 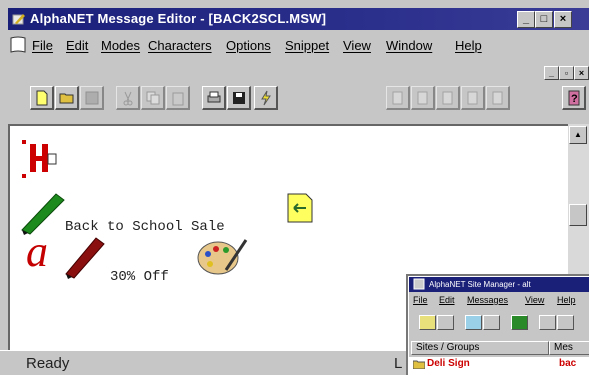 I want to click on window-title: AlphaNET Message Editor - [BACK2SCL.MSW], so click(x=178, y=18).